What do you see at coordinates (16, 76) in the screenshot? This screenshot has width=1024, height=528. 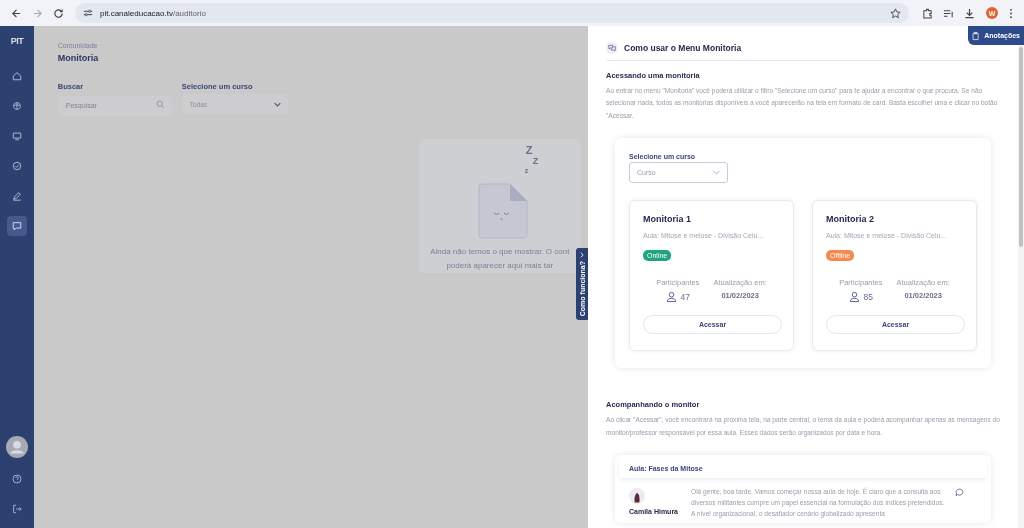 I see `home-icon` at bounding box center [16, 76].